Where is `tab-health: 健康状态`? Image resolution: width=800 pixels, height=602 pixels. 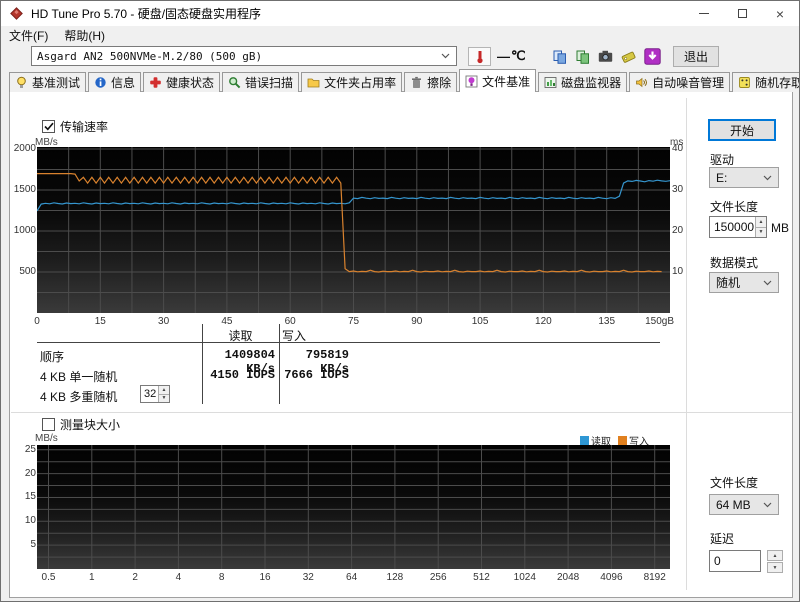
tab-health: 健康状态 is located at coordinates (182, 82).